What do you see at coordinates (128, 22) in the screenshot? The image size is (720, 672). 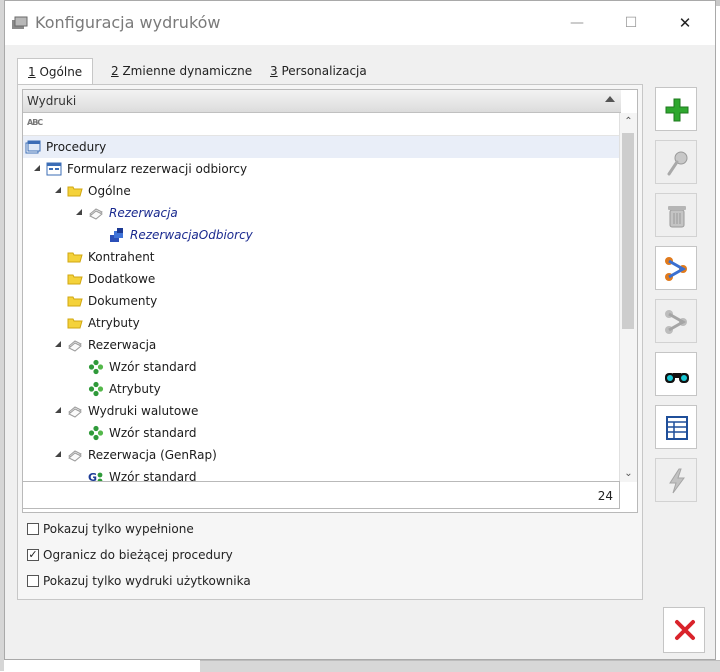 I see `window-title: Konfiguracja wydruków` at bounding box center [128, 22].